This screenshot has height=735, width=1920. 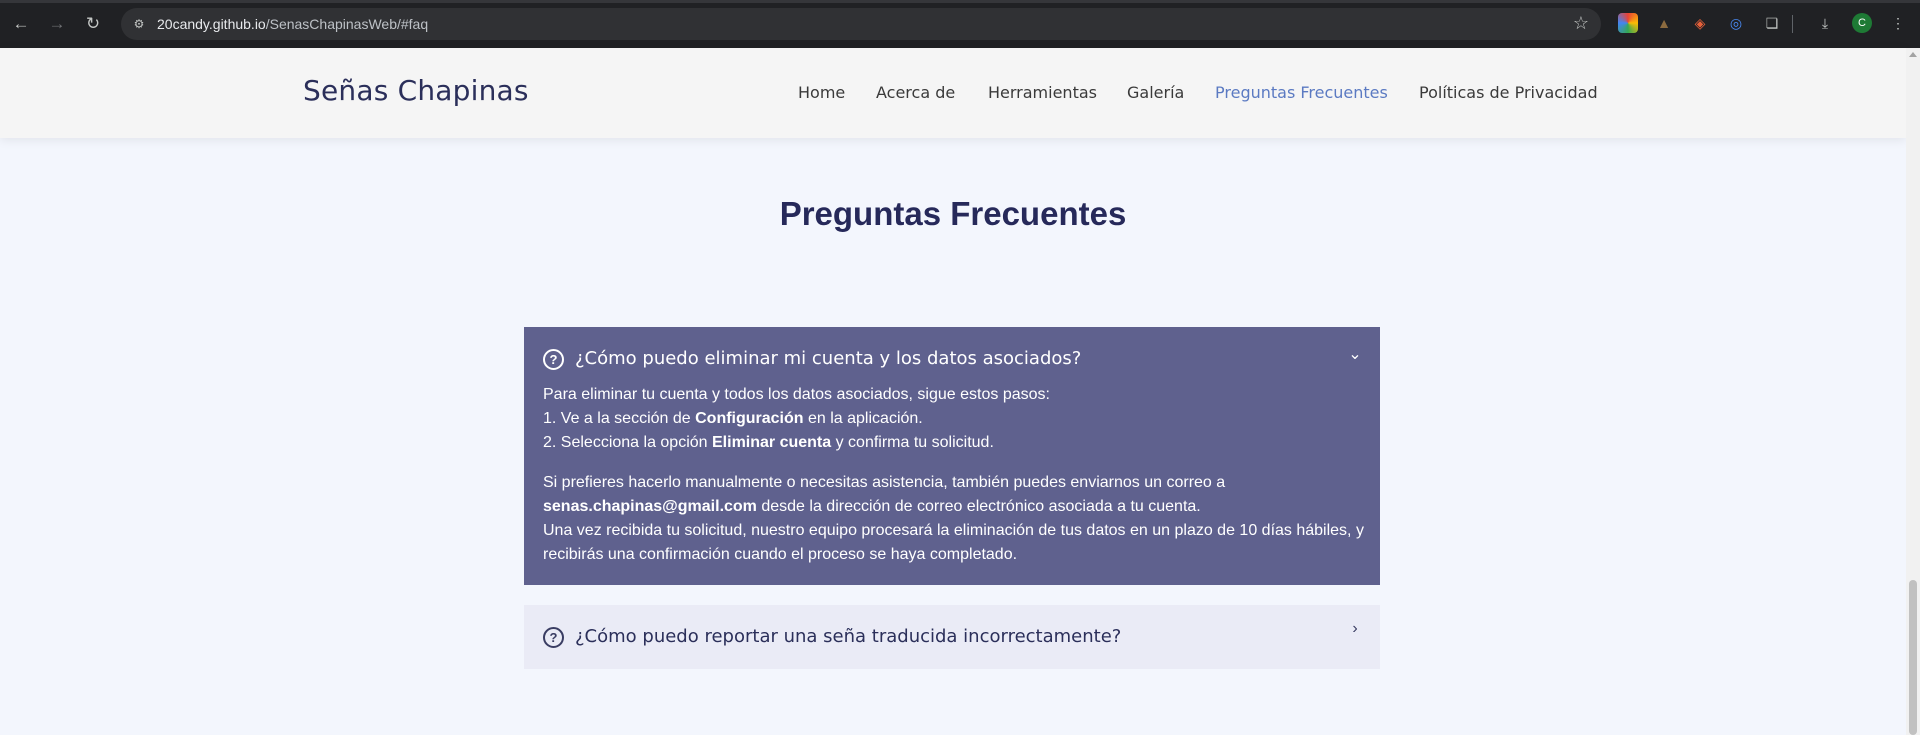 I want to click on tab-strip-edge, so click(x=960, y=1).